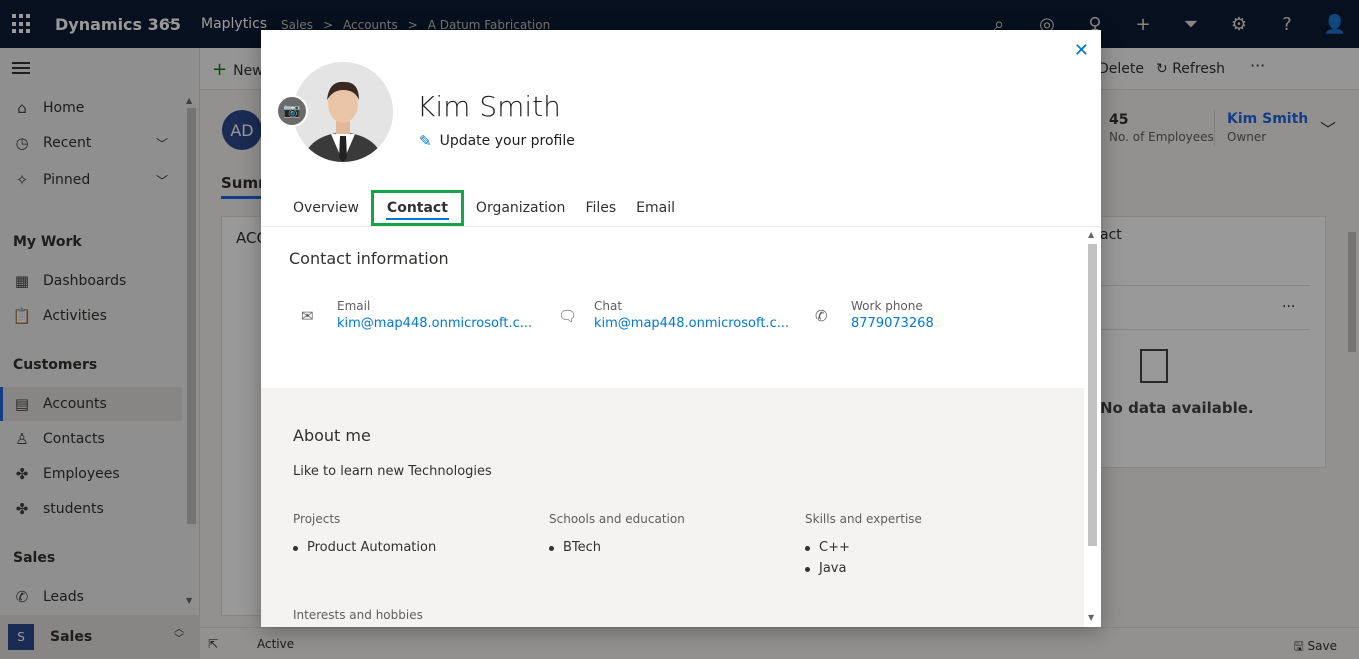  What do you see at coordinates (617, 547) in the screenshot?
I see `list-item: BTech` at bounding box center [617, 547].